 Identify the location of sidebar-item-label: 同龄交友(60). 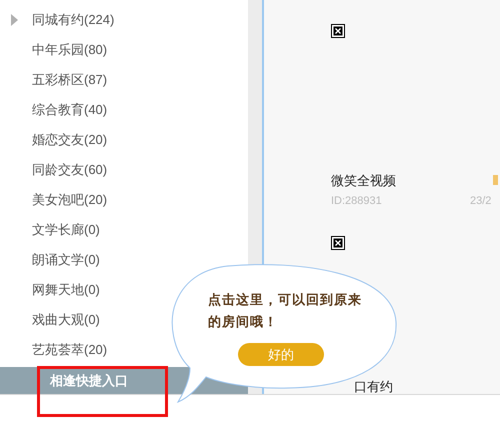
(70, 170).